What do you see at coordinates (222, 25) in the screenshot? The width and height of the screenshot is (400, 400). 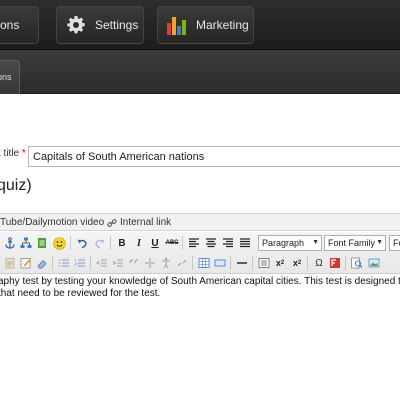 I see `nav-marketing-label: Marketing` at bounding box center [222, 25].